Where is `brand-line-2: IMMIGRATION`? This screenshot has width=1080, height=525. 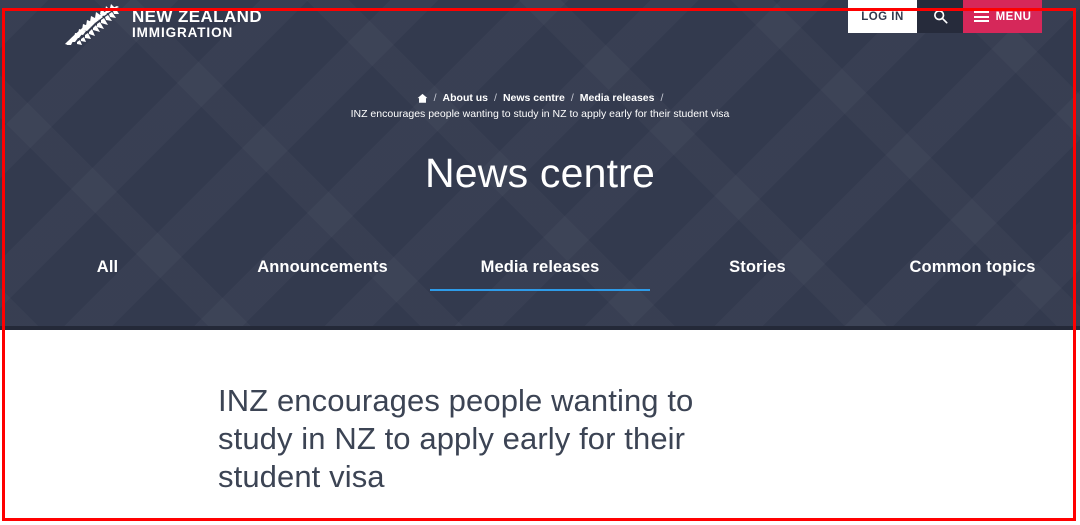 brand-line-2: IMMIGRATION is located at coordinates (183, 32).